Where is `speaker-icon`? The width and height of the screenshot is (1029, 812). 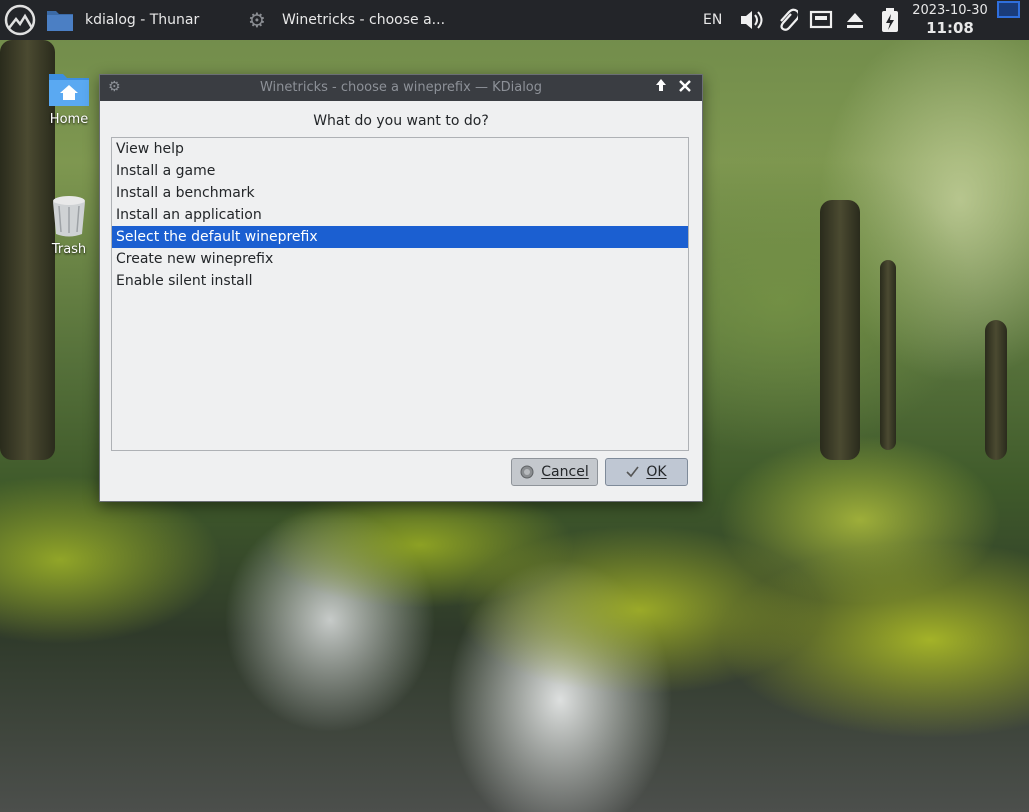
speaker-icon is located at coordinates (752, 20).